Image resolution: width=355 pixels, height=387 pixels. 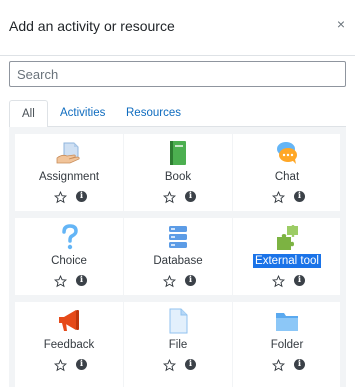 I want to click on activity-card-database: Database i, so click(x=178, y=256).